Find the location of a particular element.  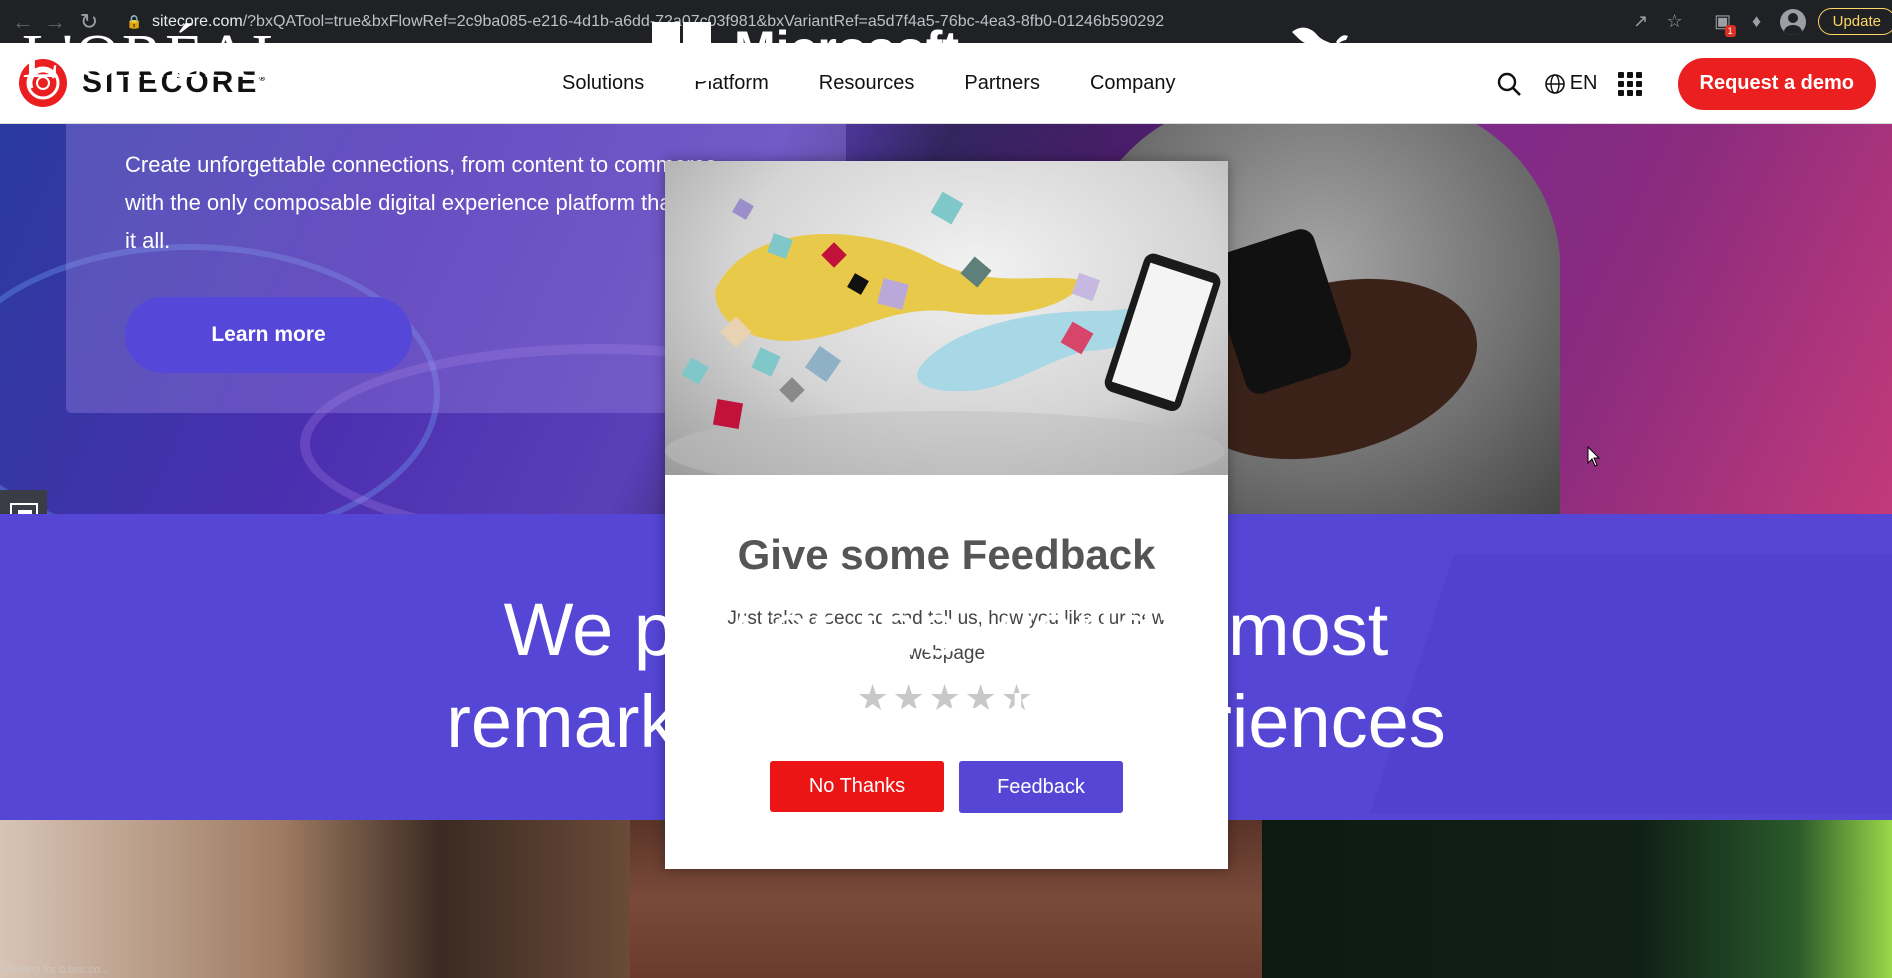

microsoft-logo-icon is located at coordinates (681, 51).